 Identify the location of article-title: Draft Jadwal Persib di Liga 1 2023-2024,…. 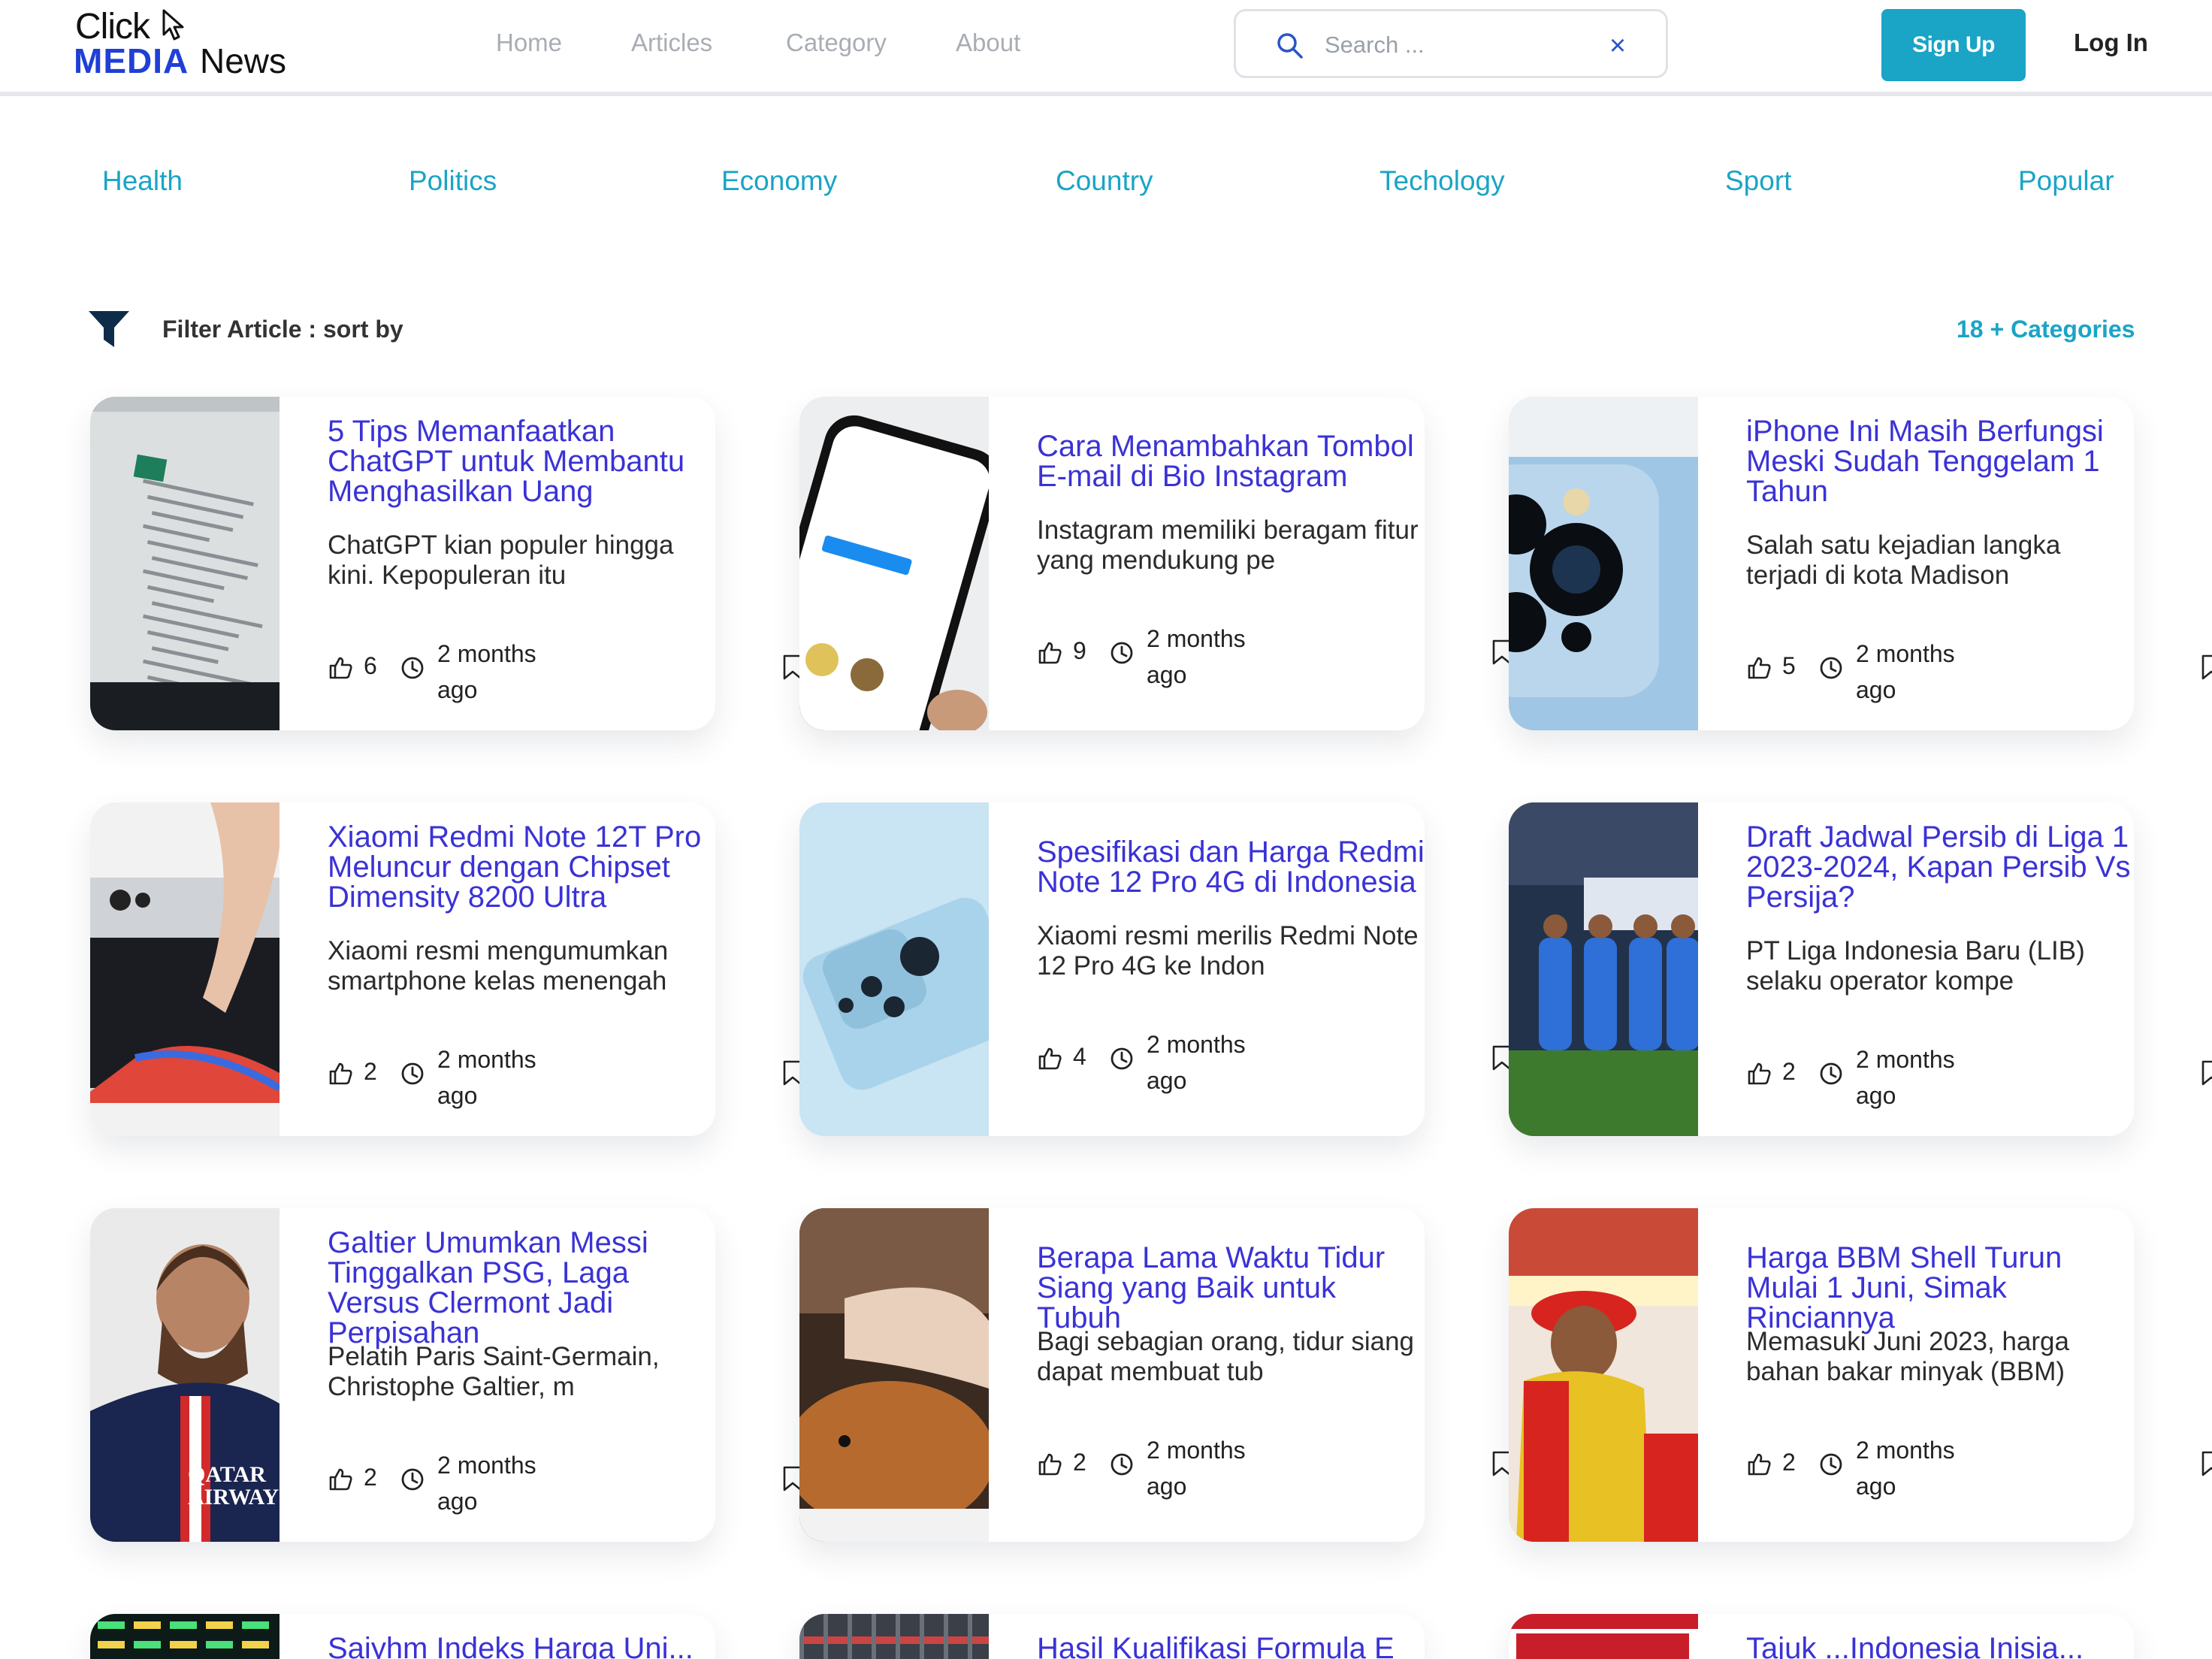
(1940, 867).